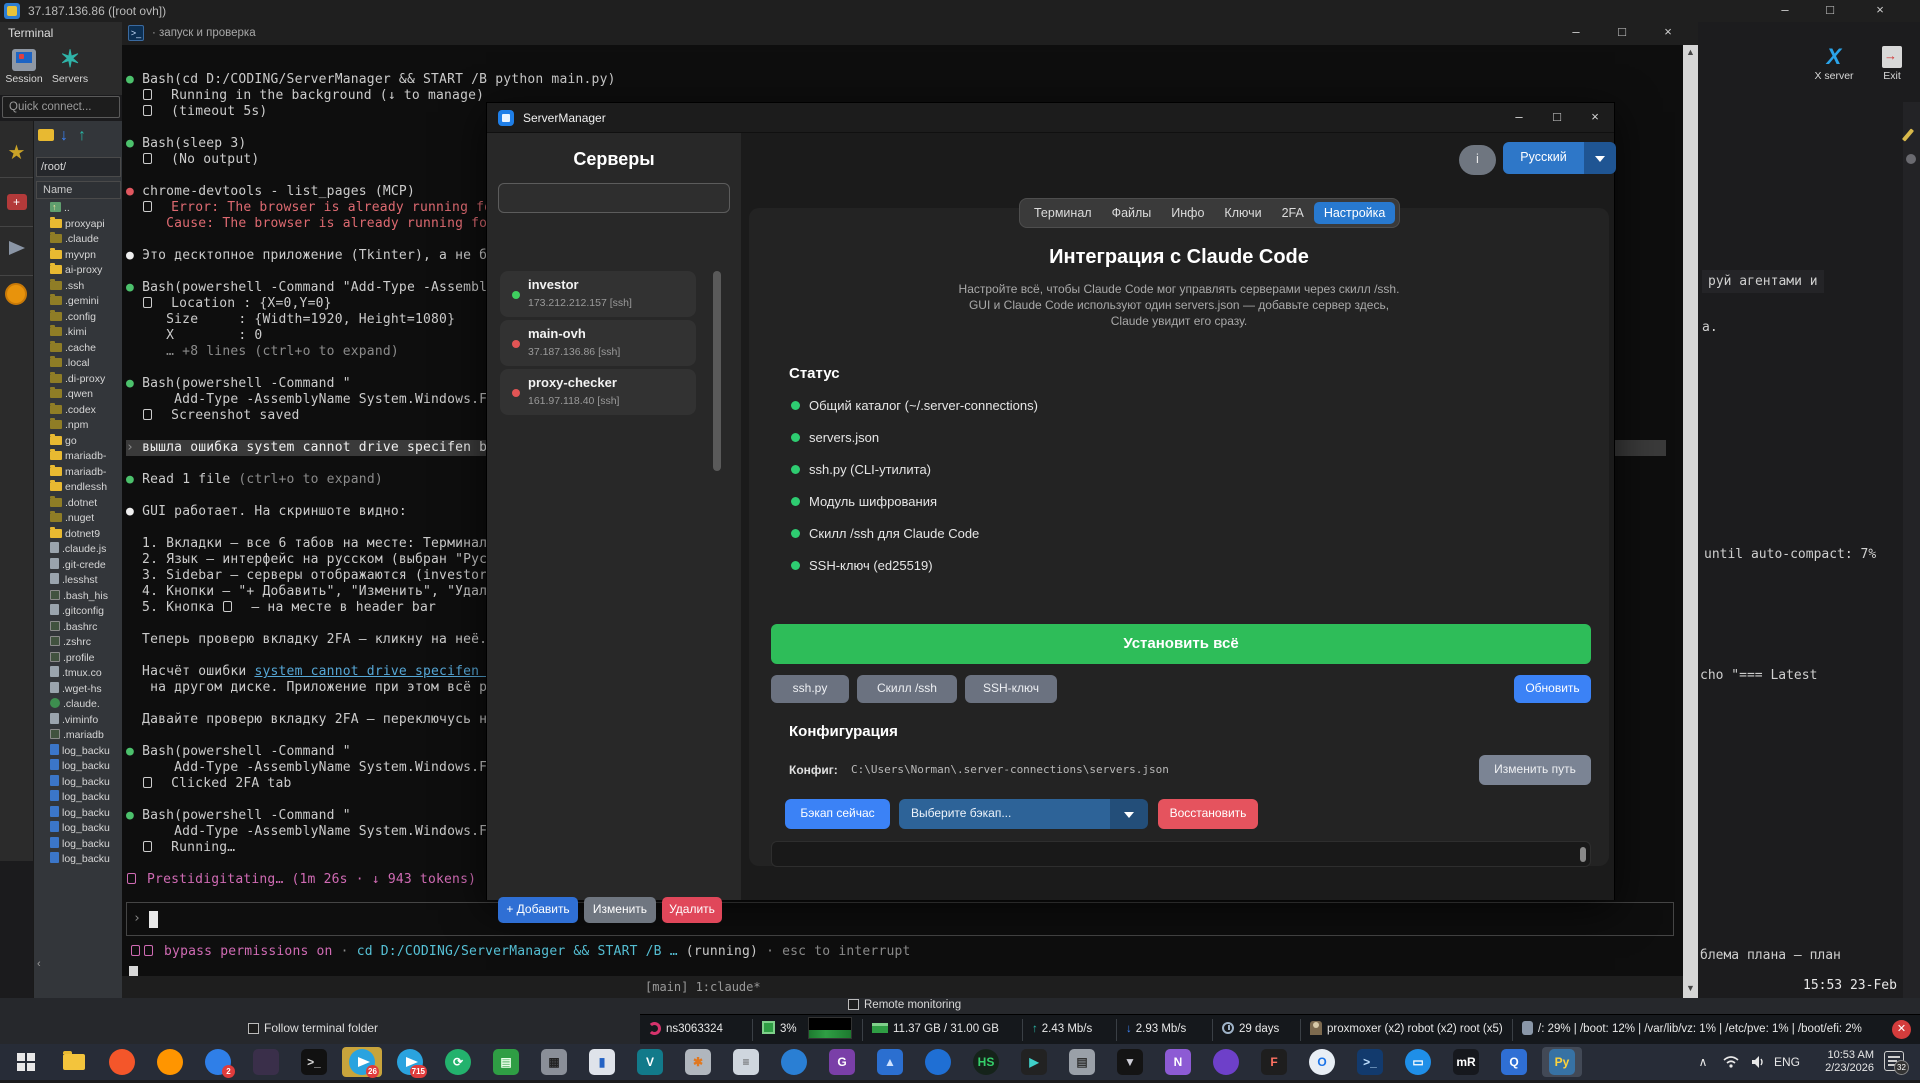 The width and height of the screenshot is (1920, 1083). Describe the element at coordinates (60, 208) in the screenshot. I see `file-row: ..` at that location.